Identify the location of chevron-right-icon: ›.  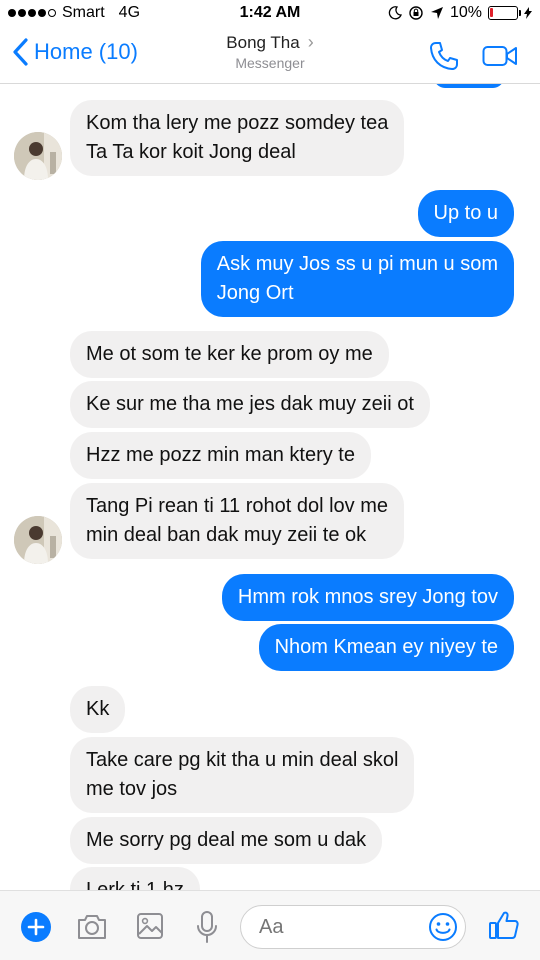
(310, 42).